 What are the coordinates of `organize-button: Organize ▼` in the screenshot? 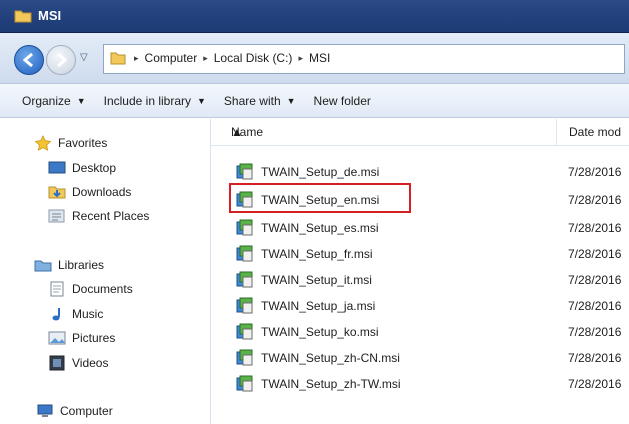 It's located at (54, 101).